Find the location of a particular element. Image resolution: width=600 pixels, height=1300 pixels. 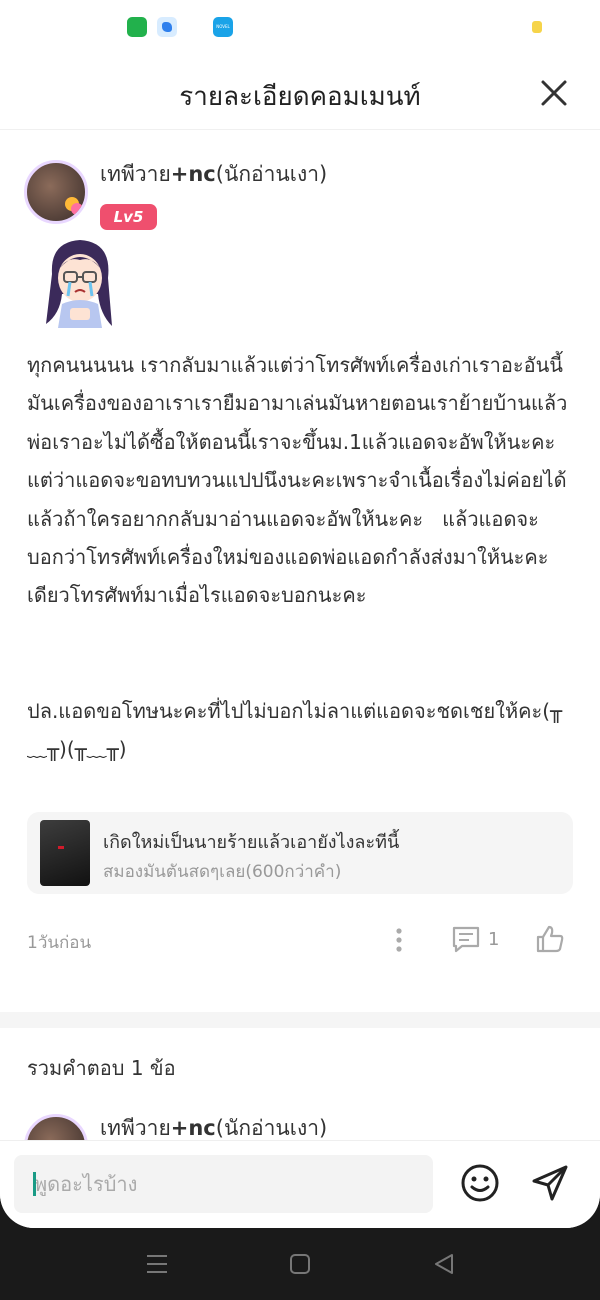

timestamp: 1วันก่อน is located at coordinates (59, 943).